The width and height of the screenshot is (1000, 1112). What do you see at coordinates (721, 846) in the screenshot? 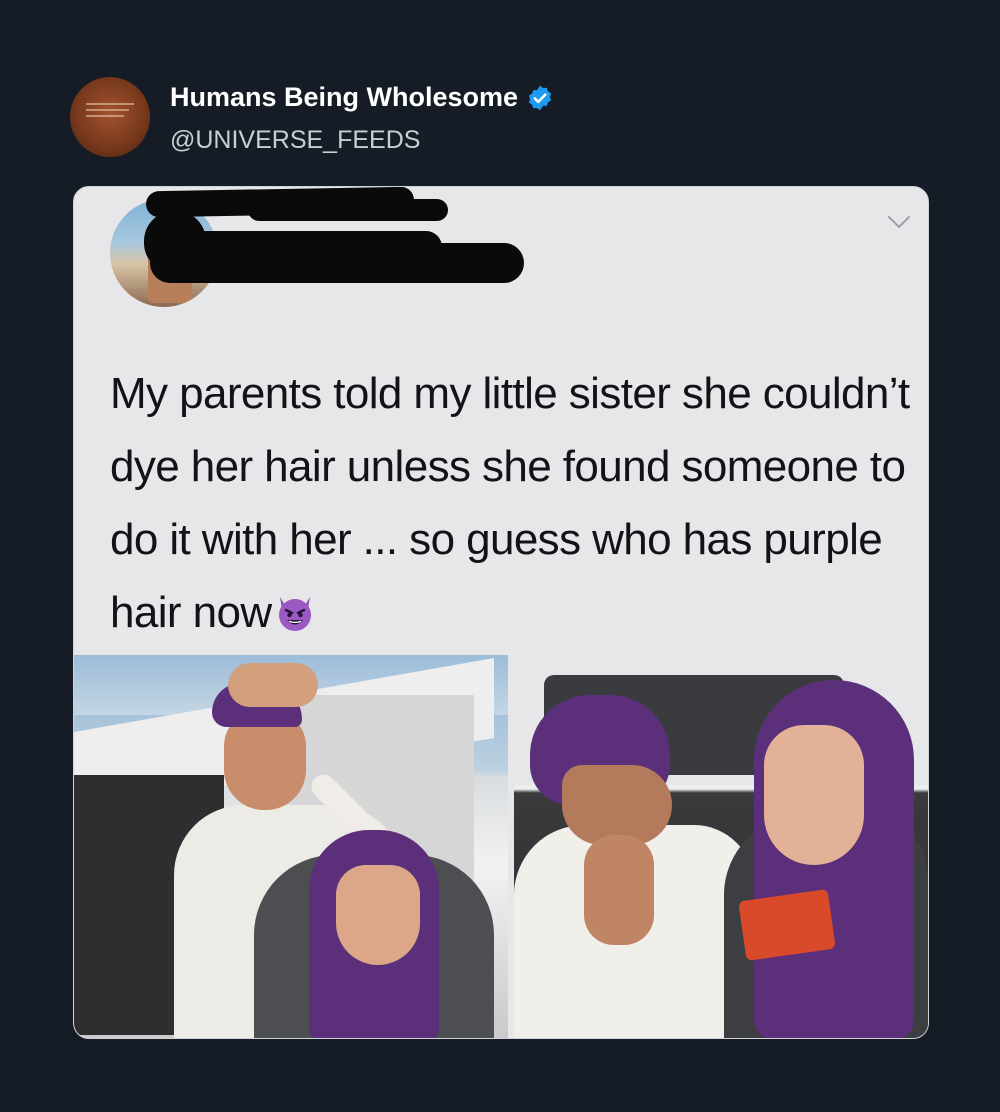
I see `photo-right` at bounding box center [721, 846].